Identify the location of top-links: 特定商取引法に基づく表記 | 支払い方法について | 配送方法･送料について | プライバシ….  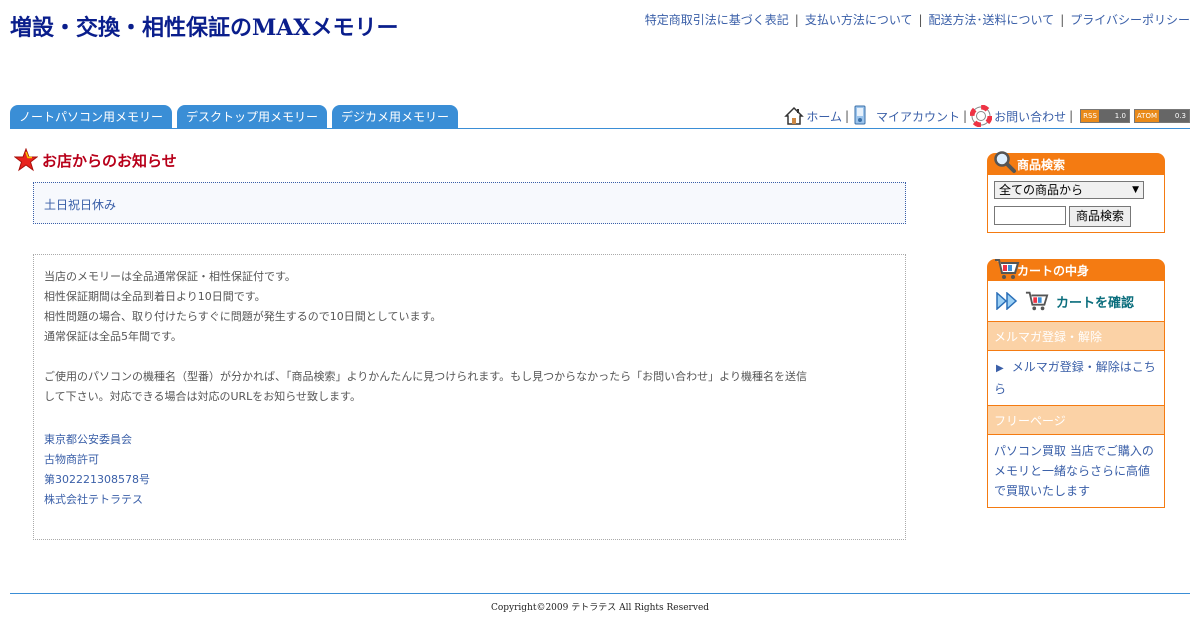
(917, 19).